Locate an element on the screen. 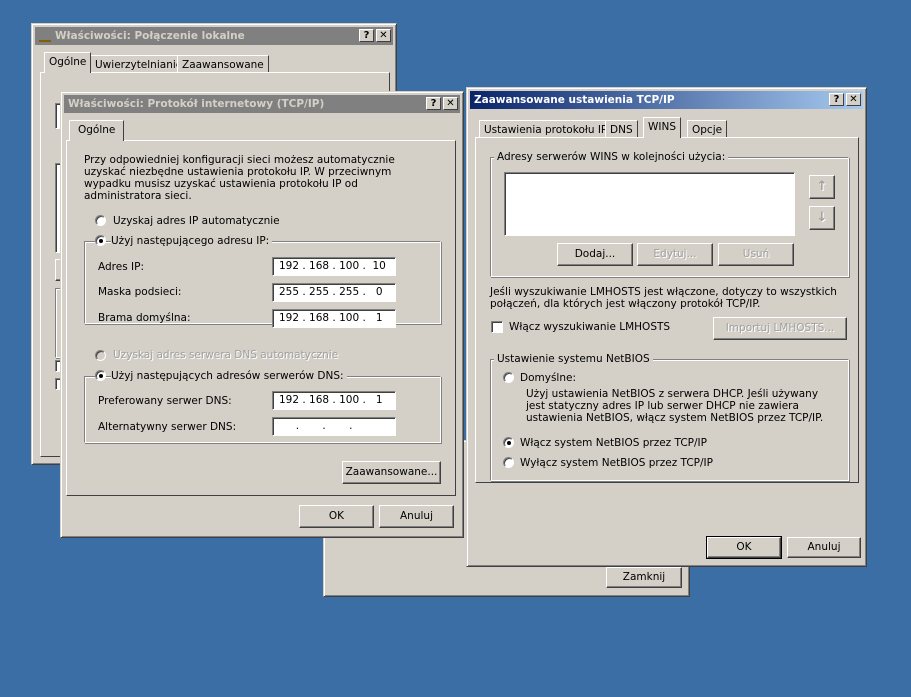 The width and height of the screenshot is (911, 697). tab-advanced: Zaawansowane is located at coordinates (223, 64).